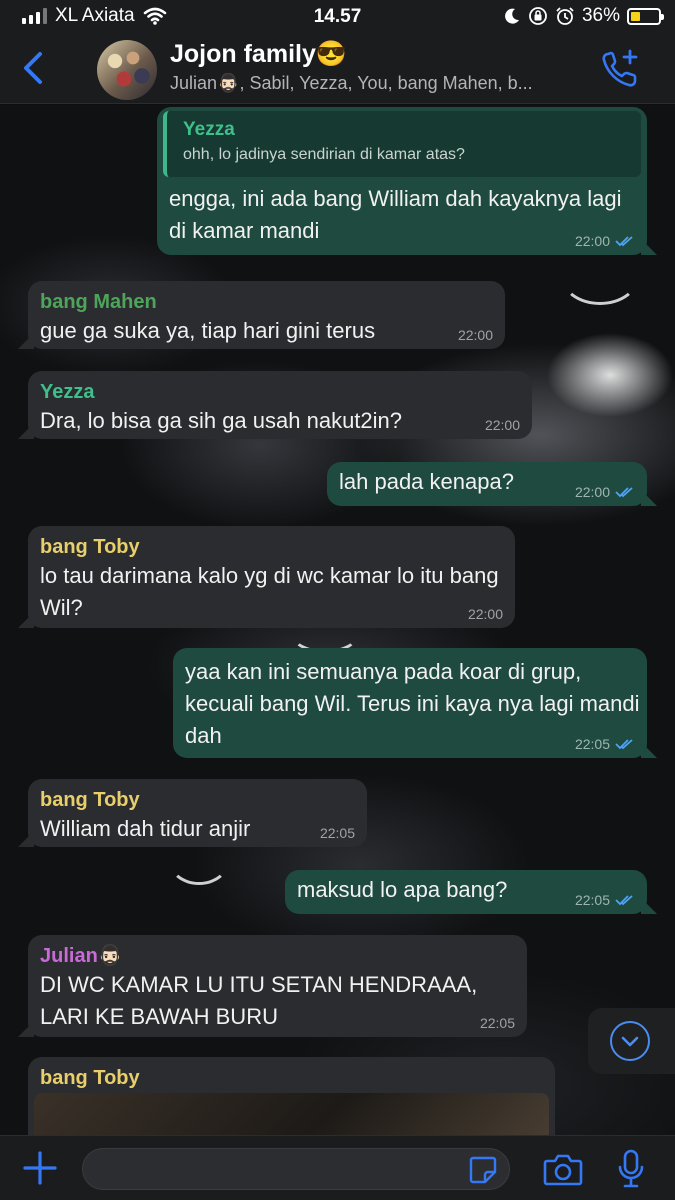  Describe the element at coordinates (280, 392) in the screenshot. I see `message-sender: Yezza` at that location.